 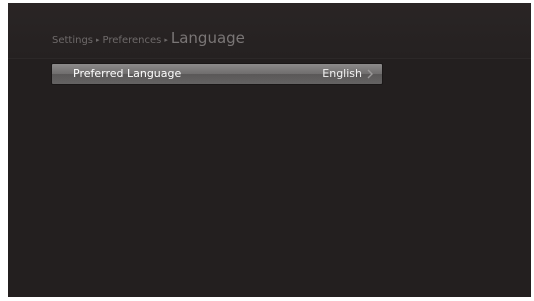 I want to click on breadcrumb: Settings ▸ Preferences ▸ Language, so click(x=148, y=42).